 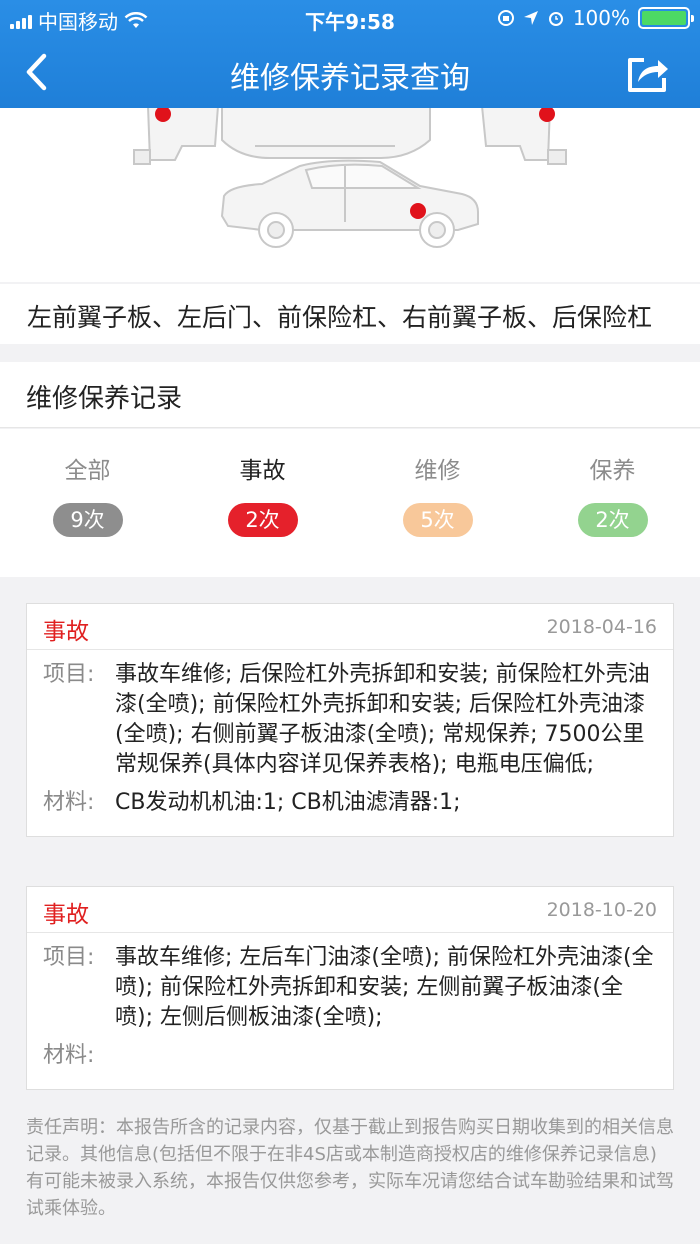 What do you see at coordinates (87, 471) in the screenshot?
I see `filter-label: 全部` at bounding box center [87, 471].